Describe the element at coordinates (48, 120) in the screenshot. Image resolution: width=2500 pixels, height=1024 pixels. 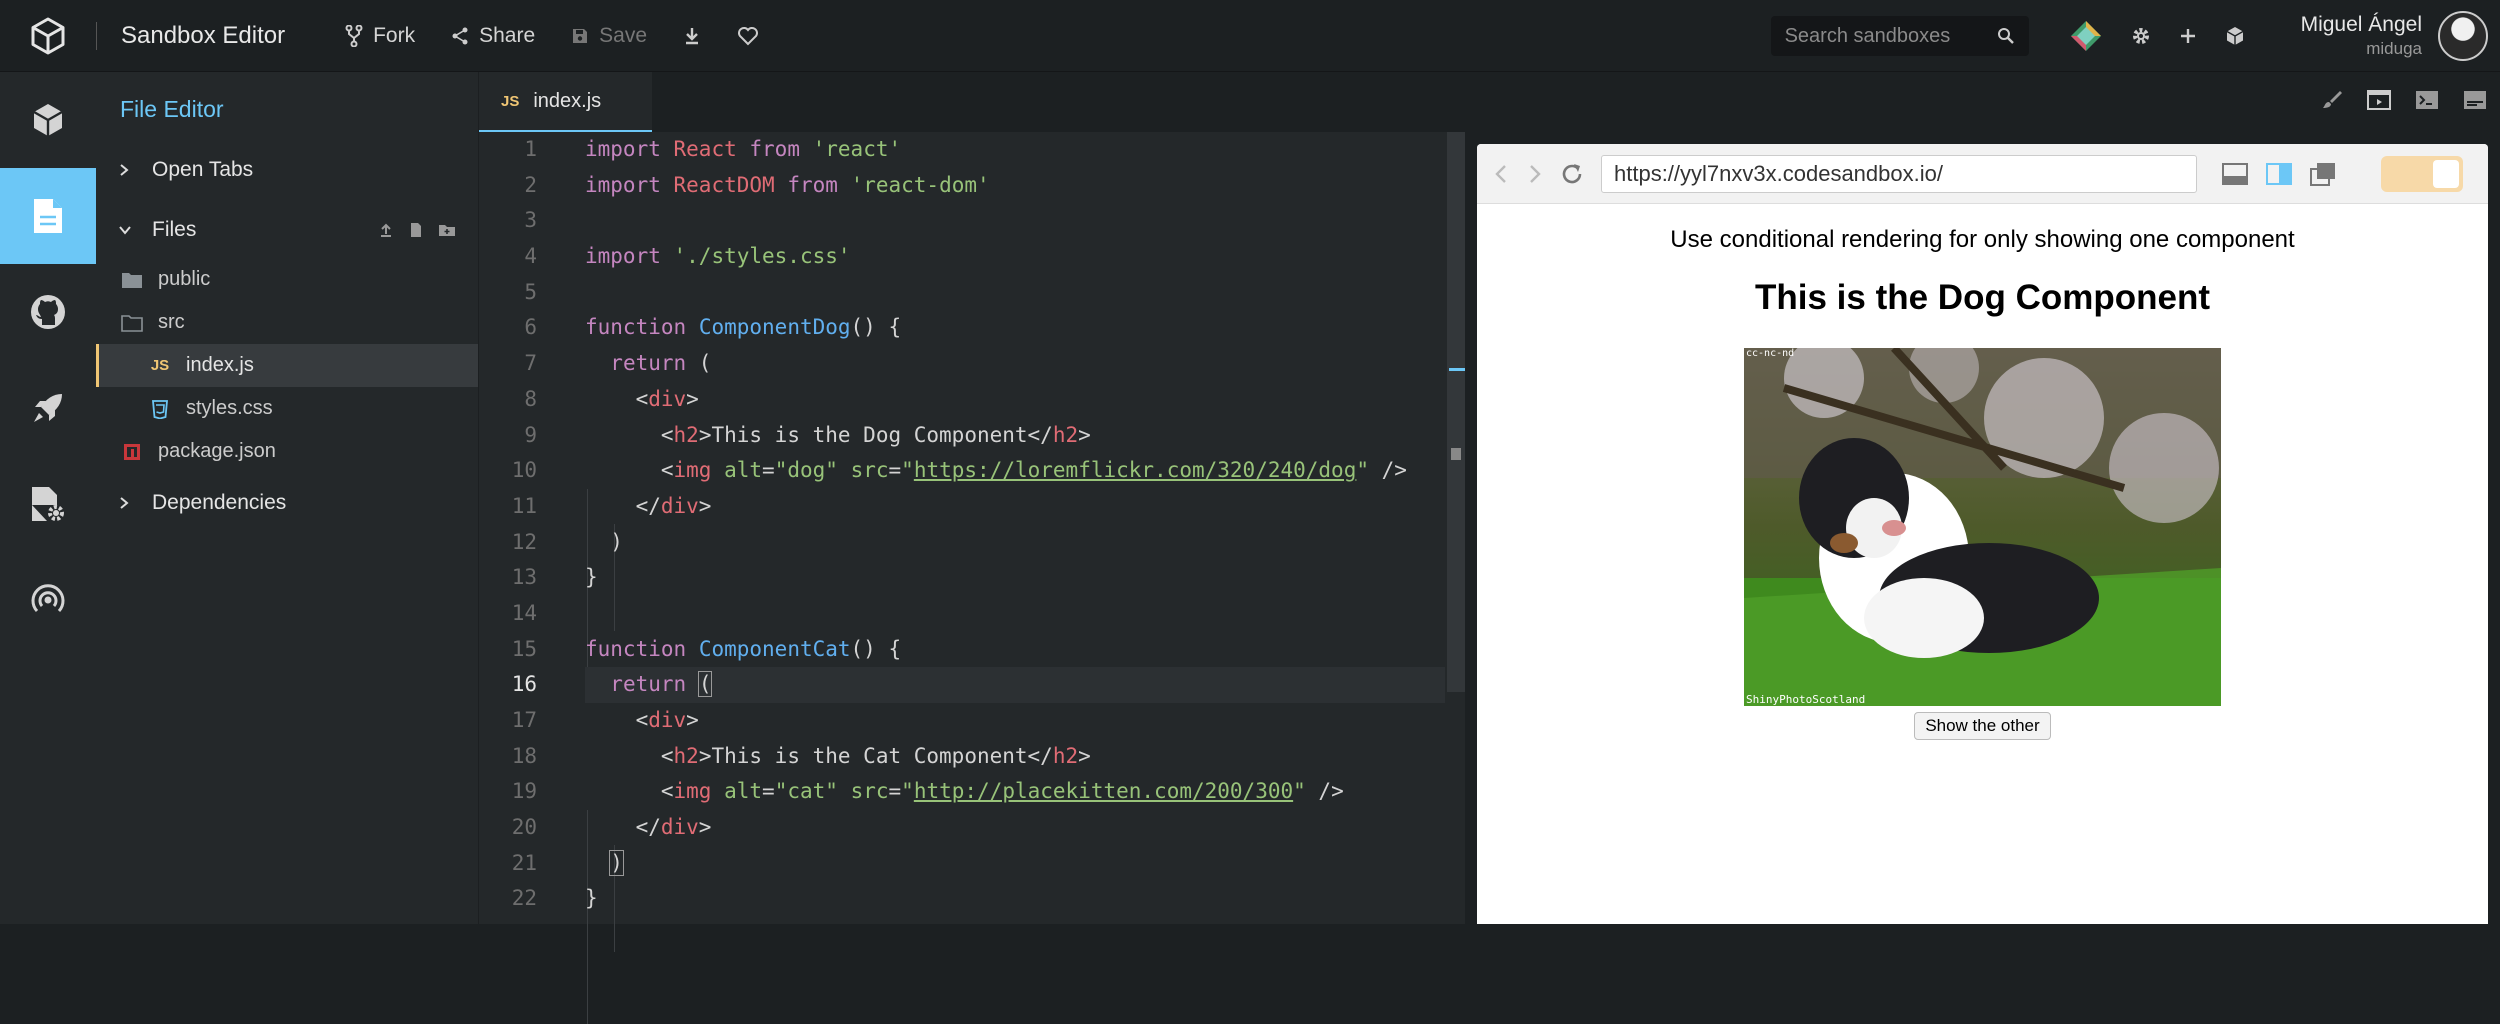
I see `activity-project-info` at that location.